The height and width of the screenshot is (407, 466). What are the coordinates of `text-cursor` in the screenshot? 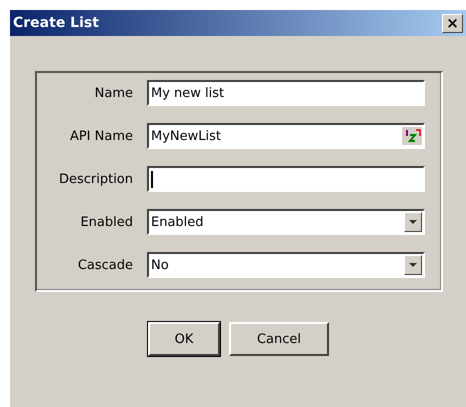 It's located at (152, 179).